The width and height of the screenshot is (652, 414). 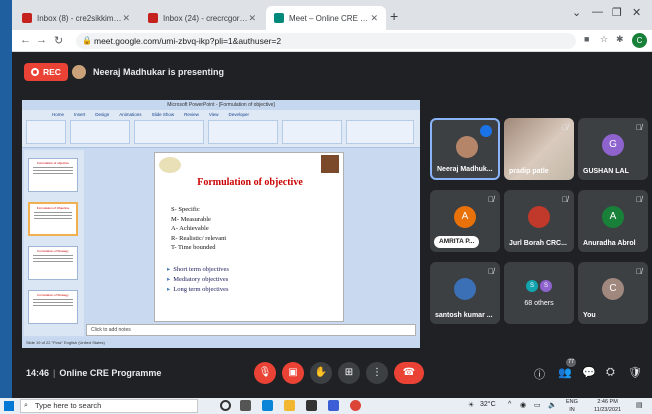 What do you see at coordinates (635, 372) in the screenshot?
I see `host-controls-icon: 🛡` at bounding box center [635, 372].